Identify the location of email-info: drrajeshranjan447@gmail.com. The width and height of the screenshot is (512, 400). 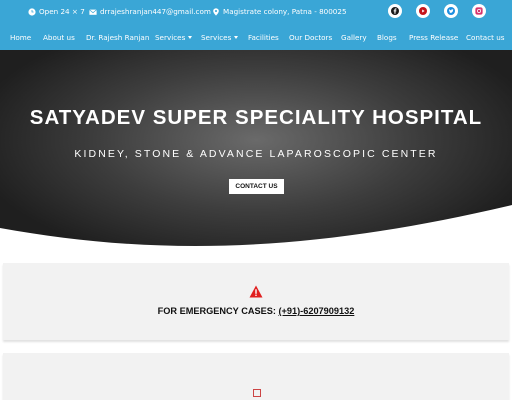
(150, 11).